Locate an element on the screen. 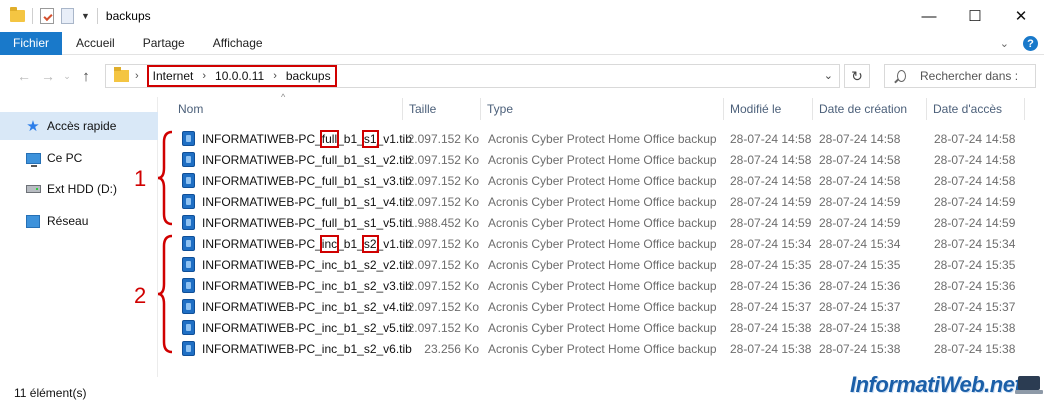 This screenshot has width=1044, height=405. file-modified: 28-07-24 15:38 is located at coordinates (771, 348).